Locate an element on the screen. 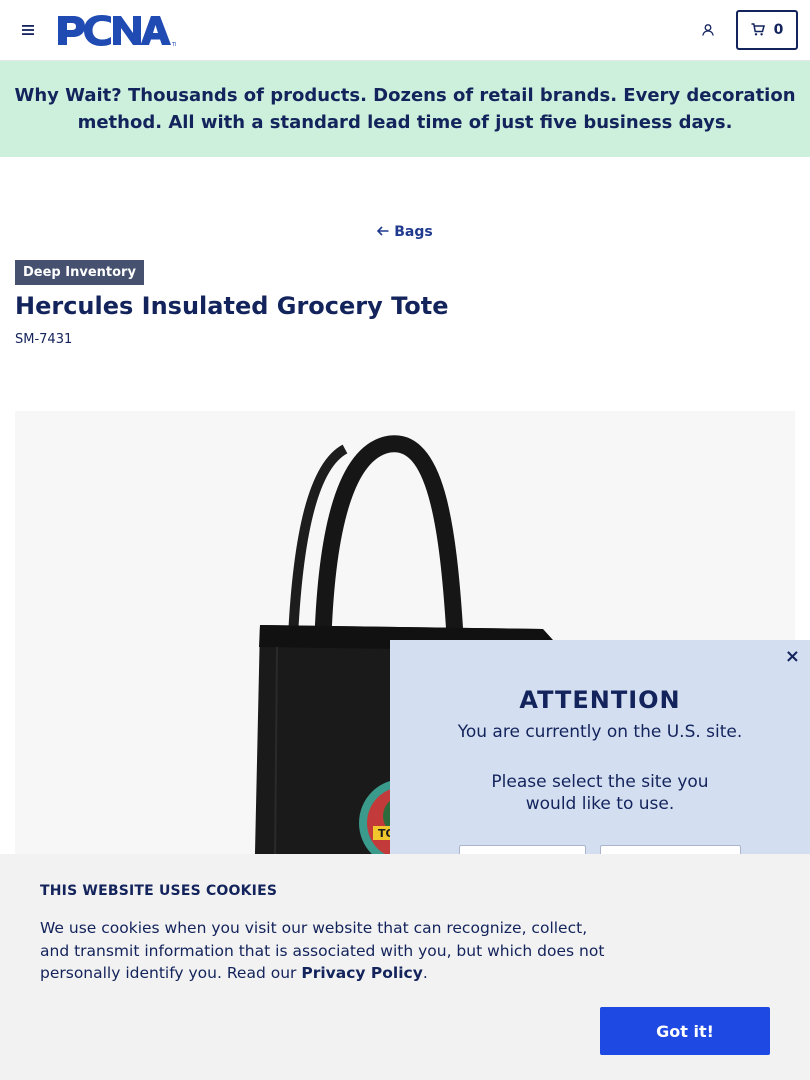  close-icon: × is located at coordinates (792, 657).